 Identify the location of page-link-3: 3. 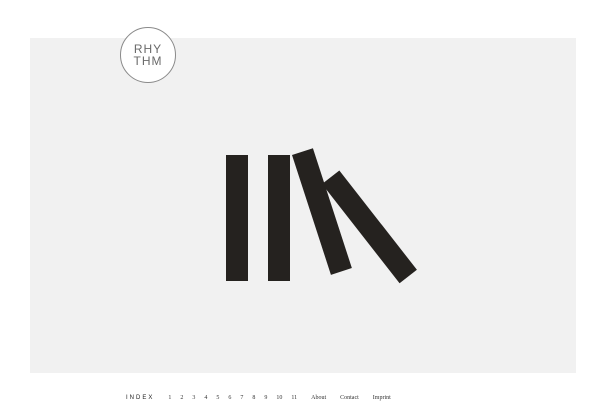
(193, 398).